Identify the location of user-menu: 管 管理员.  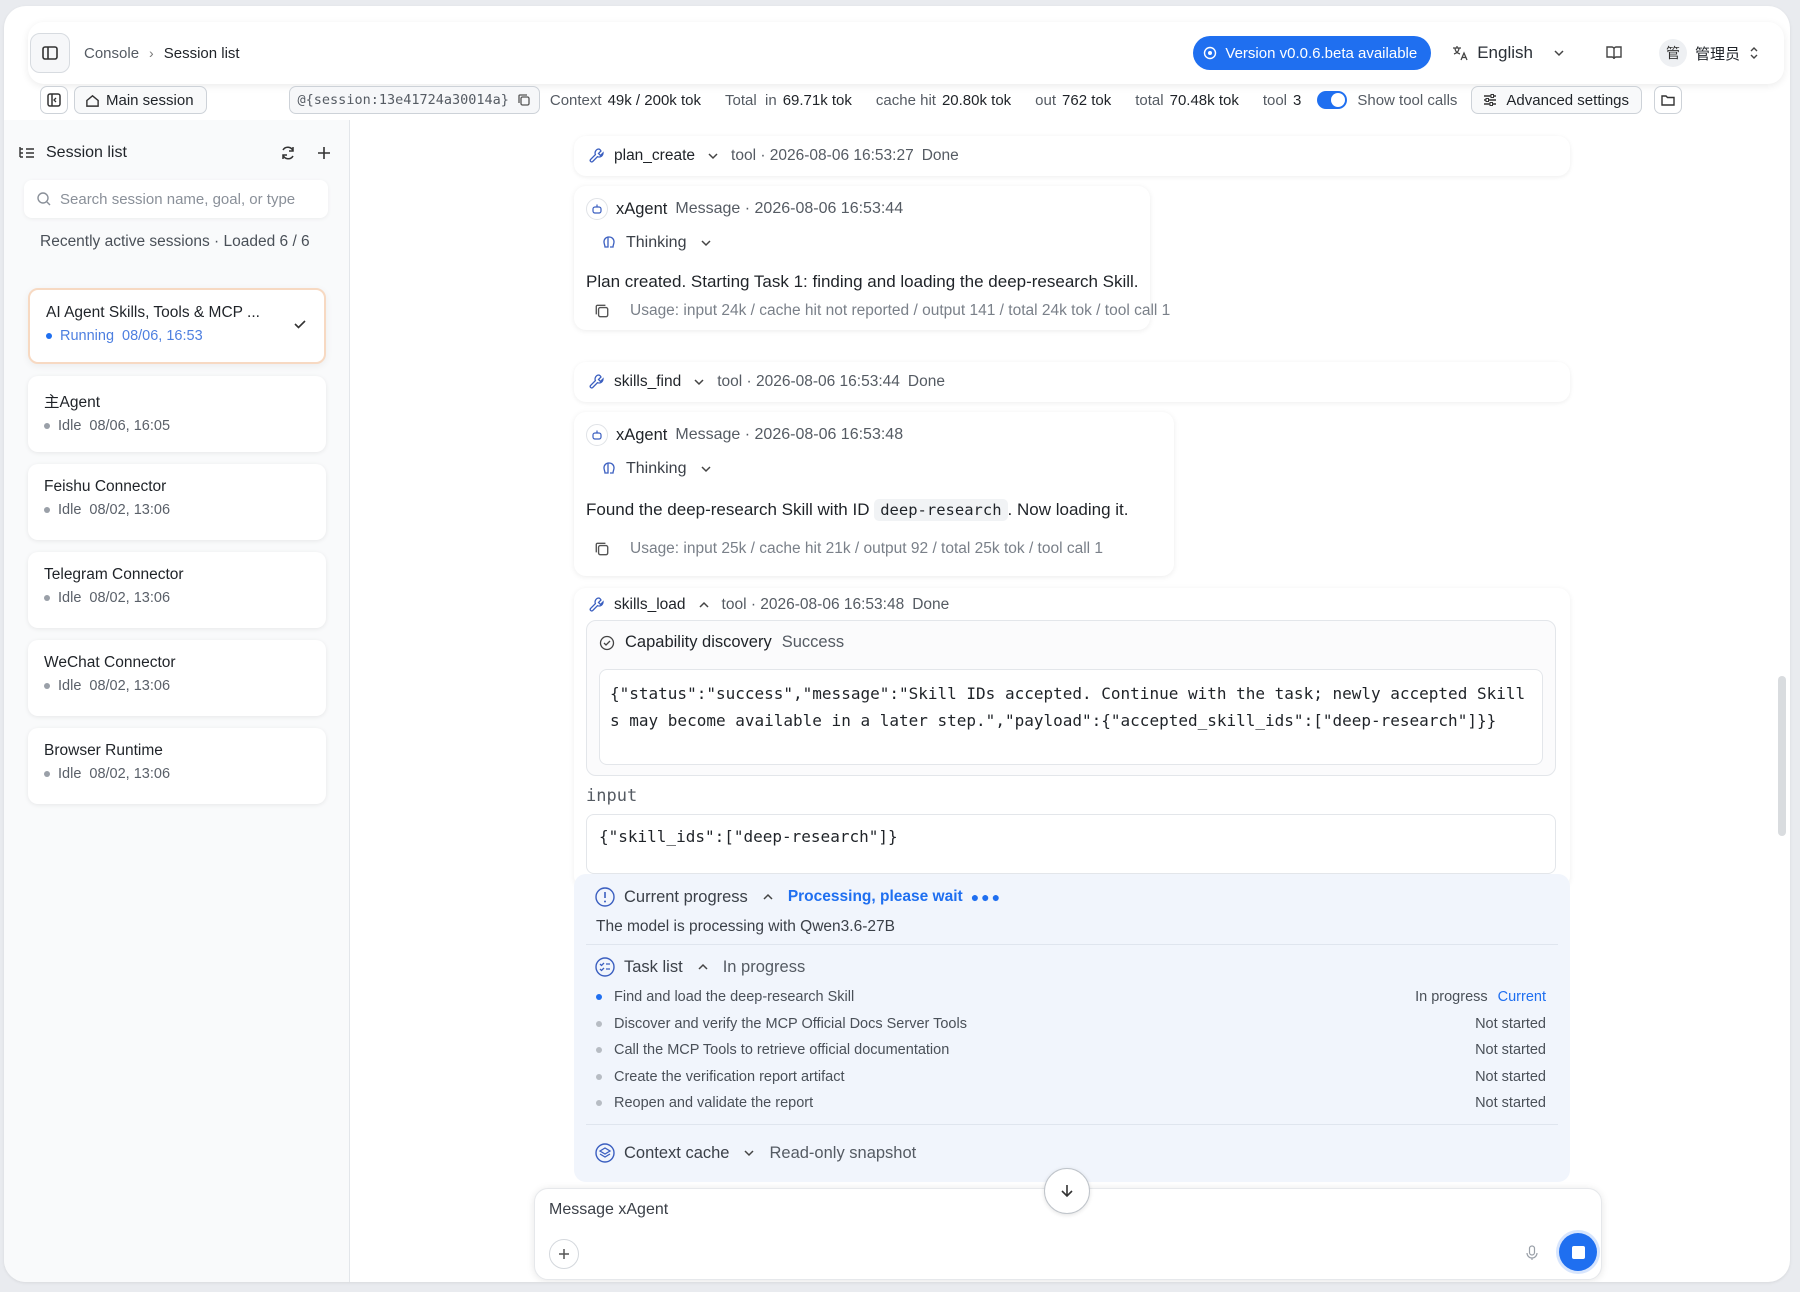
(1709, 53).